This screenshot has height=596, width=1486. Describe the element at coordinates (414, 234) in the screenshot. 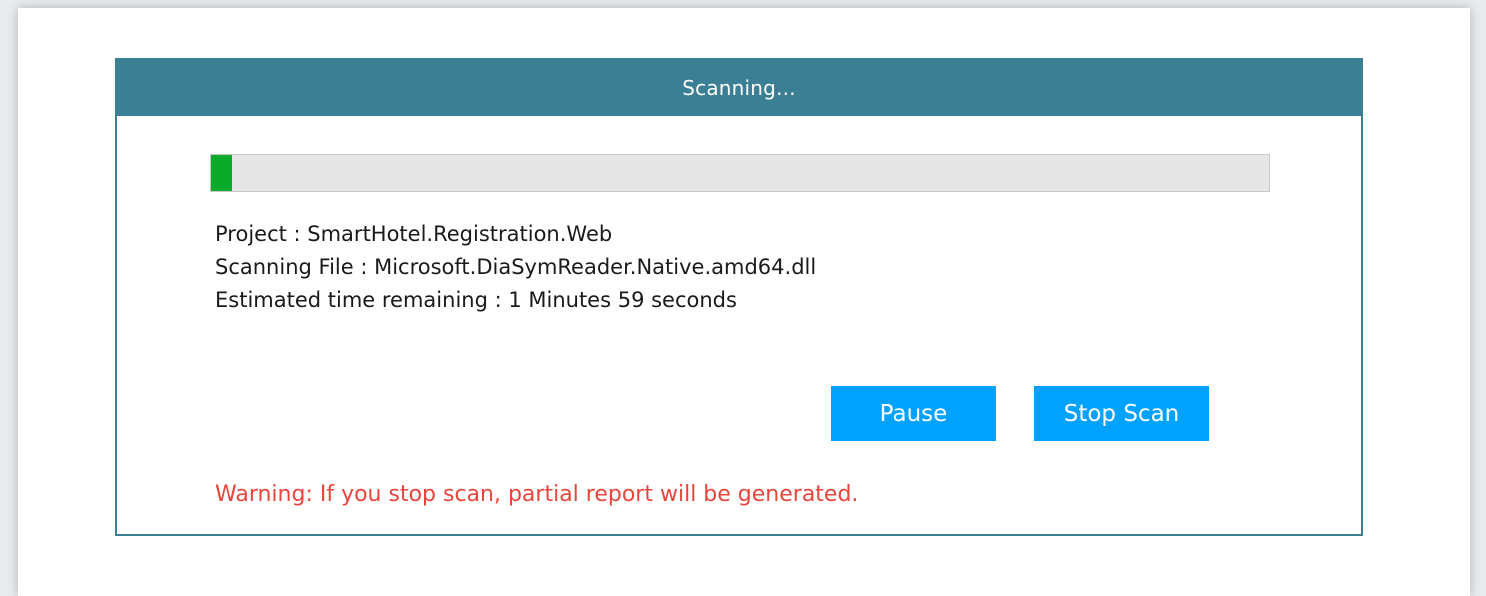

I see `project-label: Project : SmartHotel.Registration.Web` at that location.